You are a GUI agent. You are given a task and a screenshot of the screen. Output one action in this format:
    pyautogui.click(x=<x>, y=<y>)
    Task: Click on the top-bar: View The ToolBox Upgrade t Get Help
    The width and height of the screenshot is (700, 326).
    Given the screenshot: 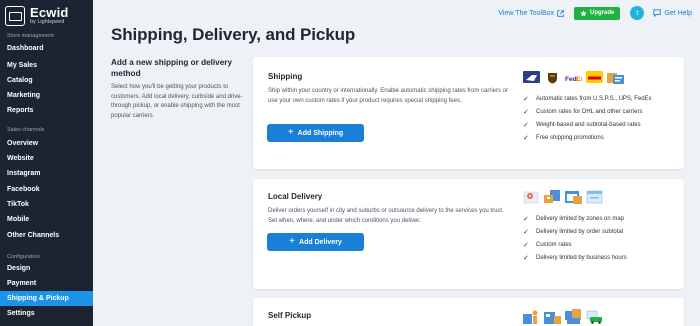 What is the action you would take?
    pyautogui.click(x=595, y=13)
    